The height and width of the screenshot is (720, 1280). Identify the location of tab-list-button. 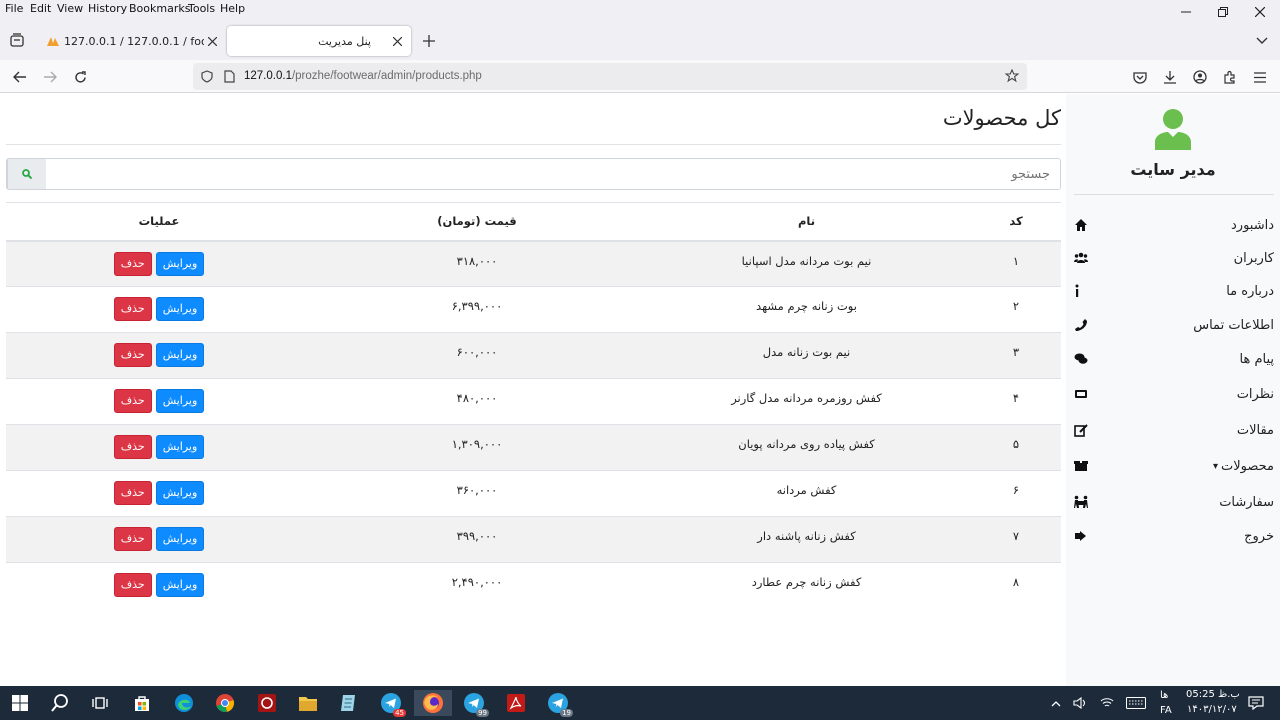
(17, 40).